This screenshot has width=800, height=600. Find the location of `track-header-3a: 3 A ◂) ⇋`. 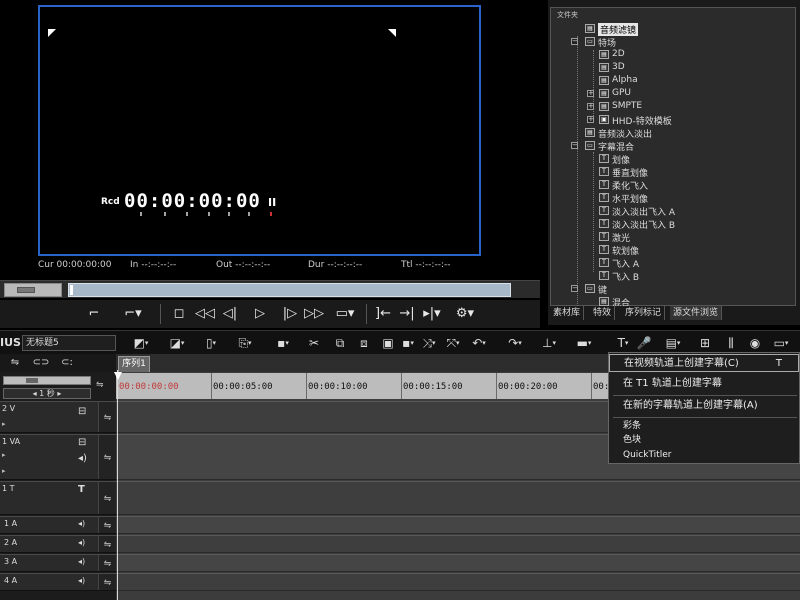

track-header-3a: 3 A ◂) ⇋ is located at coordinates (58, 563).